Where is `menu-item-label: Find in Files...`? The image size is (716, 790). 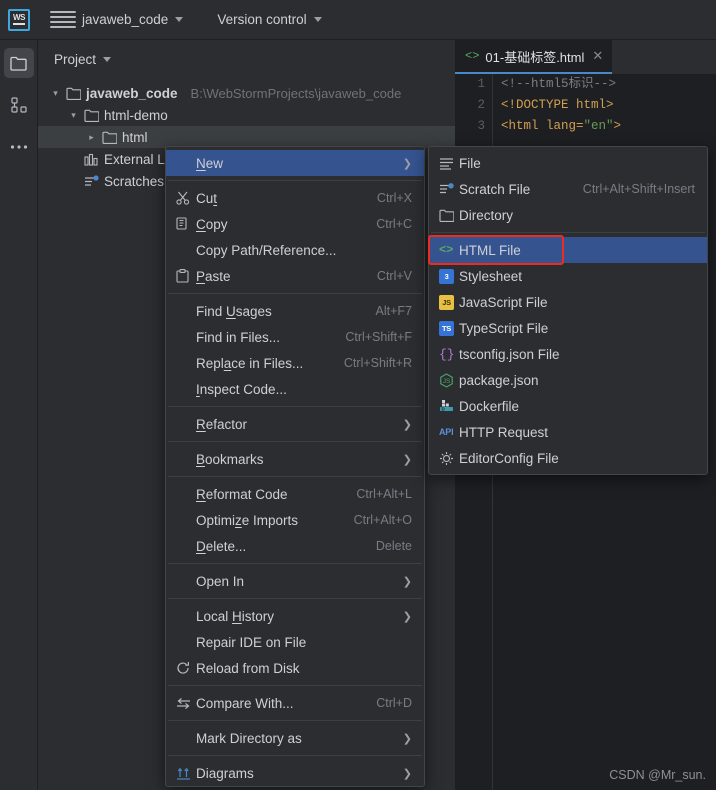 menu-item-label: Find in Files... is located at coordinates (238, 337).